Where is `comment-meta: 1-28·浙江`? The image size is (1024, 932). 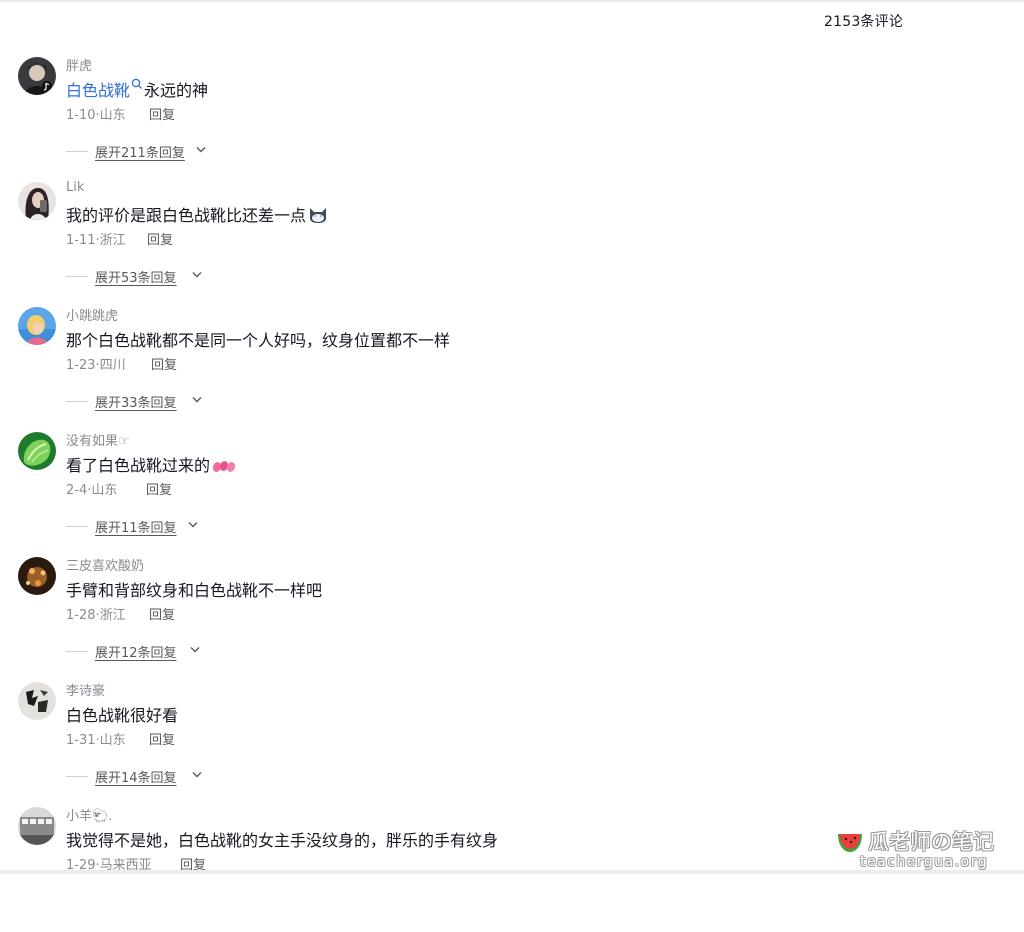
comment-meta: 1-28·浙江 is located at coordinates (96, 613).